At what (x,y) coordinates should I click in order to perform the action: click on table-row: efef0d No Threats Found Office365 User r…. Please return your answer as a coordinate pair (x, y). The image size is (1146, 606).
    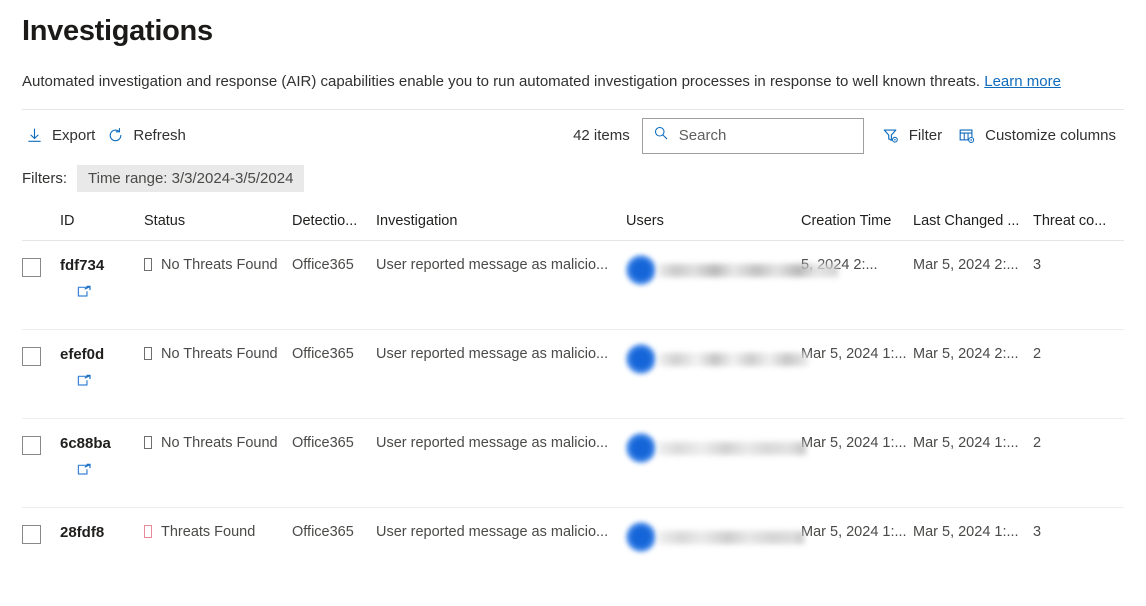
    Looking at the image, I should click on (573, 374).